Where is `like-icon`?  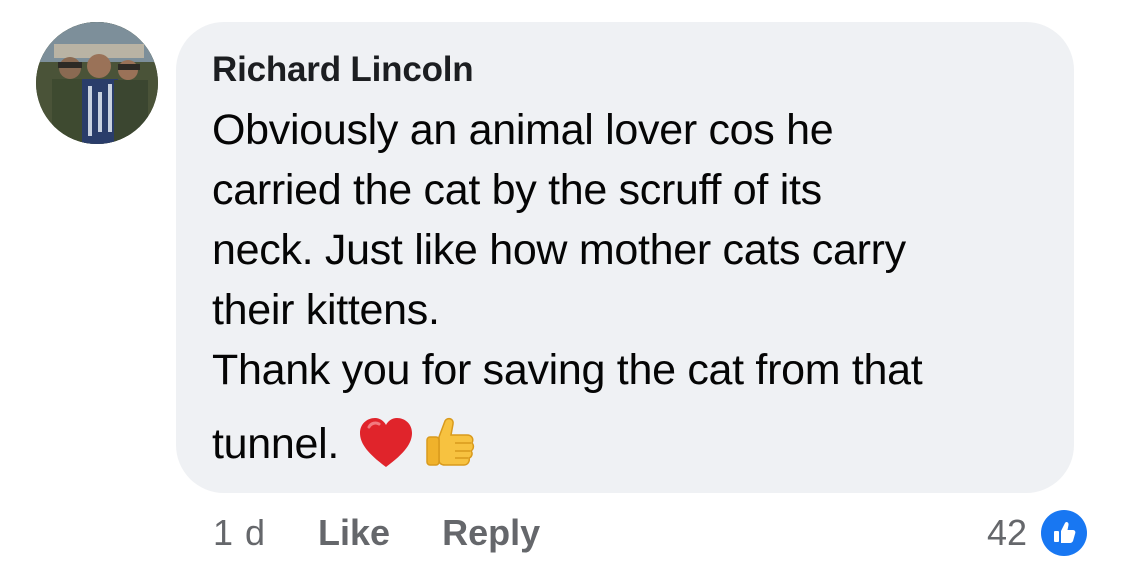 like-icon is located at coordinates (1064, 533).